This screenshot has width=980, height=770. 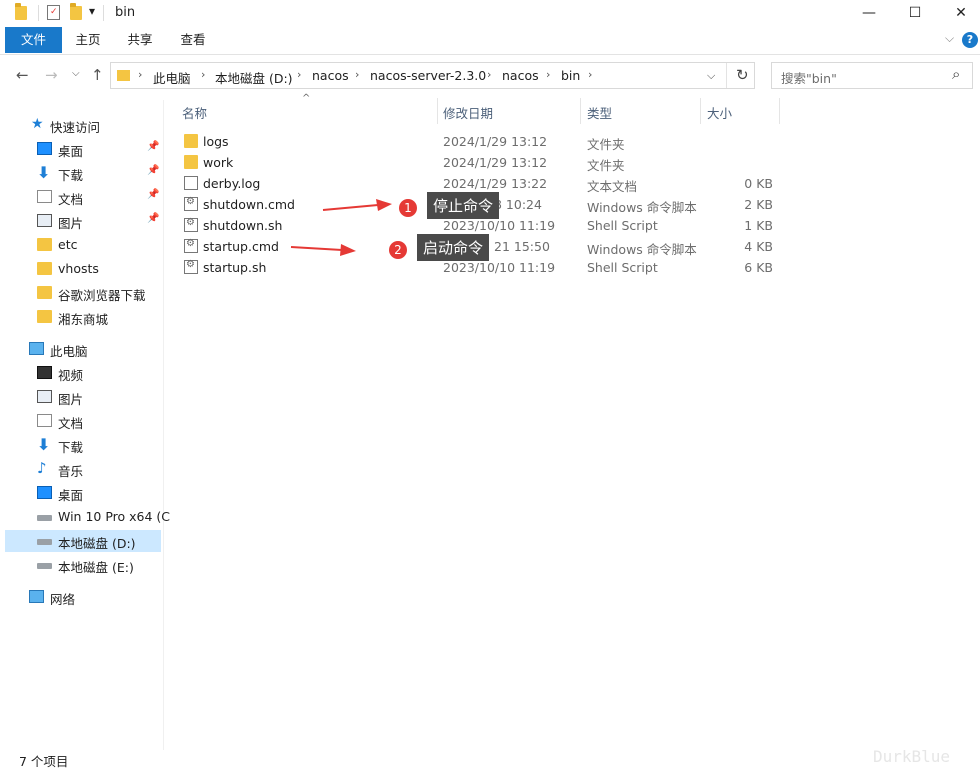 What do you see at coordinates (453, 247) in the screenshot?
I see `annotation-callout-start: 启动命令` at bounding box center [453, 247].